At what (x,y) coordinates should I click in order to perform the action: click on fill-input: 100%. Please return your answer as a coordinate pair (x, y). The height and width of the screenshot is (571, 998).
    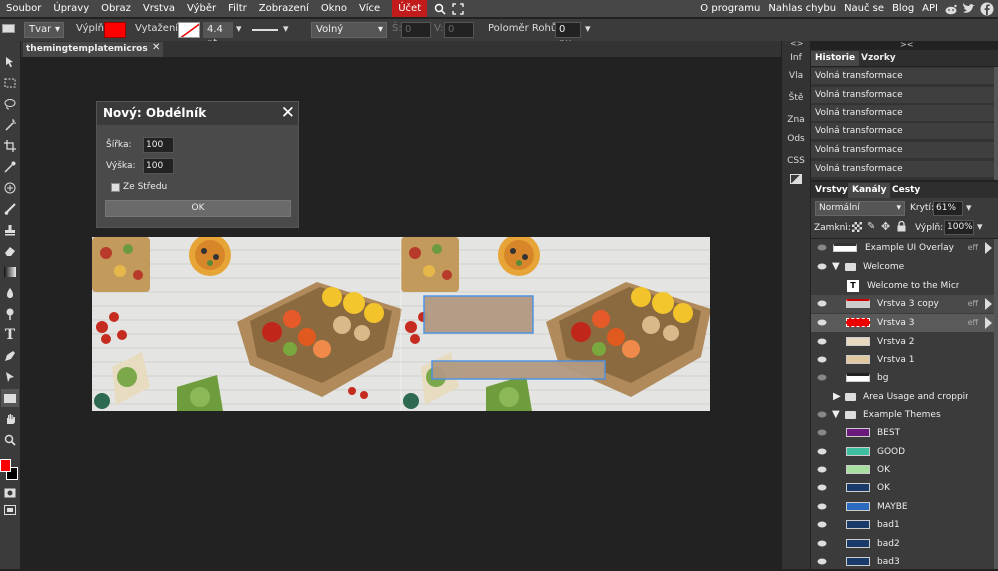
    Looking at the image, I should click on (959, 227).